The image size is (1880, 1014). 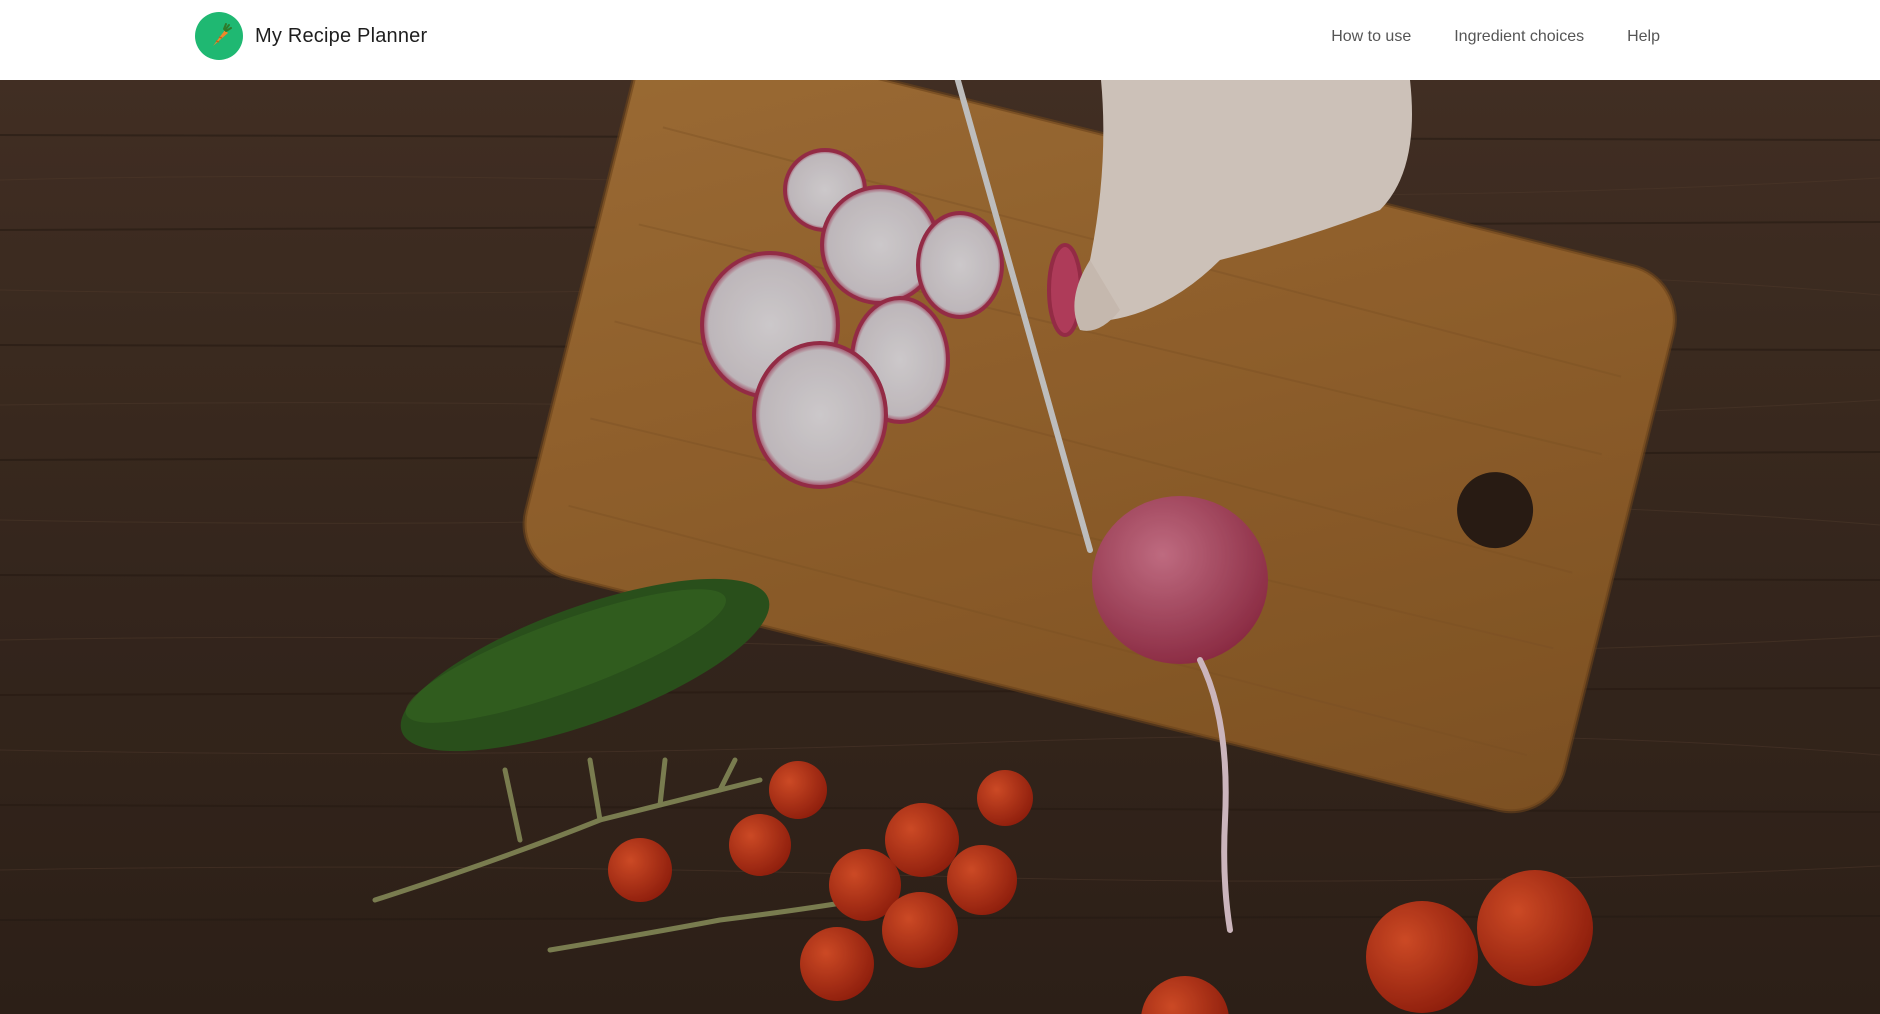 What do you see at coordinates (219, 36) in the screenshot?
I see `carrot-icon` at bounding box center [219, 36].